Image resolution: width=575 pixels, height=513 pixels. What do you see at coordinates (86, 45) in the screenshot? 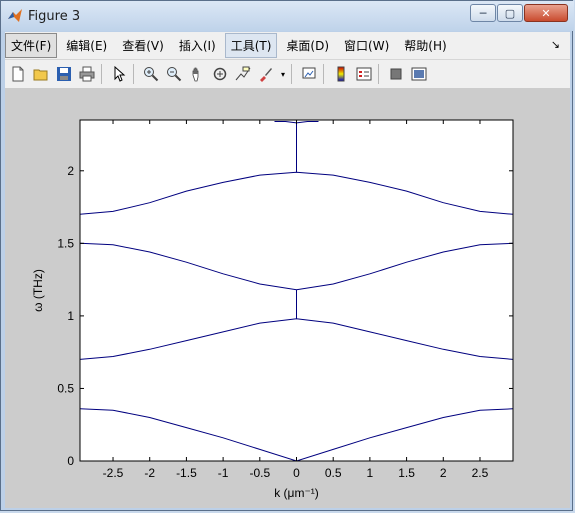
I see `menu-edit: 编辑(E)` at bounding box center [86, 45].